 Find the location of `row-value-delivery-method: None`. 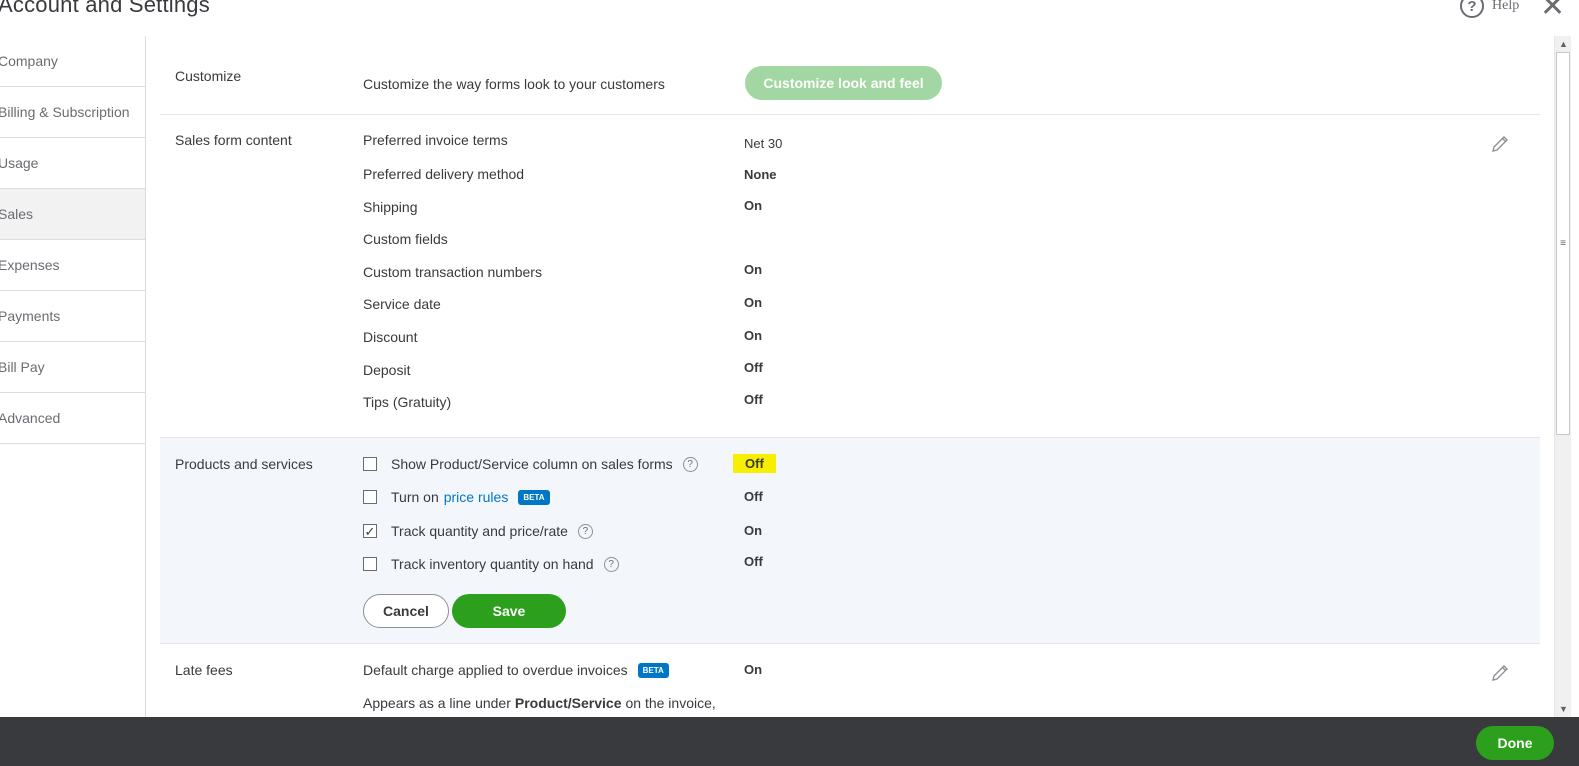

row-value-delivery-method: None is located at coordinates (760, 174).